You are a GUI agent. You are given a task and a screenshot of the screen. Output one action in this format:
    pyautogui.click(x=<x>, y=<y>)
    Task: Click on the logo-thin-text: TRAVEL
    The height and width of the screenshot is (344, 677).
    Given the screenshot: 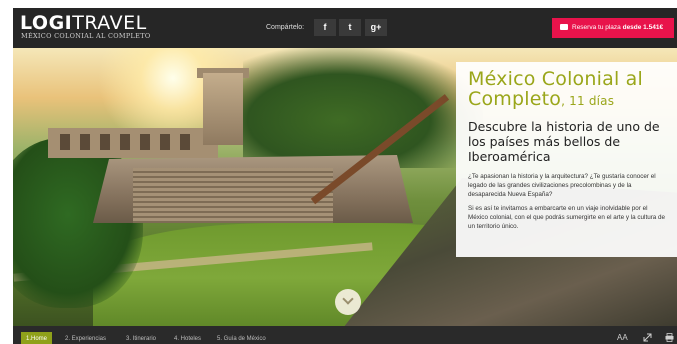 What is the action you would take?
    pyautogui.click(x=109, y=23)
    